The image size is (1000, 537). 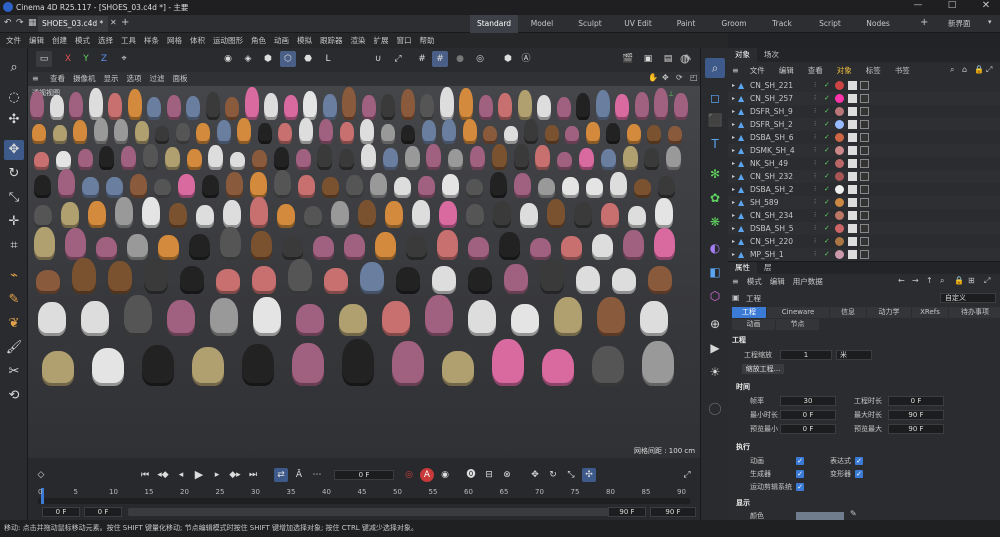 I want to click on menu-item: 窗口, so click(x=404, y=40).